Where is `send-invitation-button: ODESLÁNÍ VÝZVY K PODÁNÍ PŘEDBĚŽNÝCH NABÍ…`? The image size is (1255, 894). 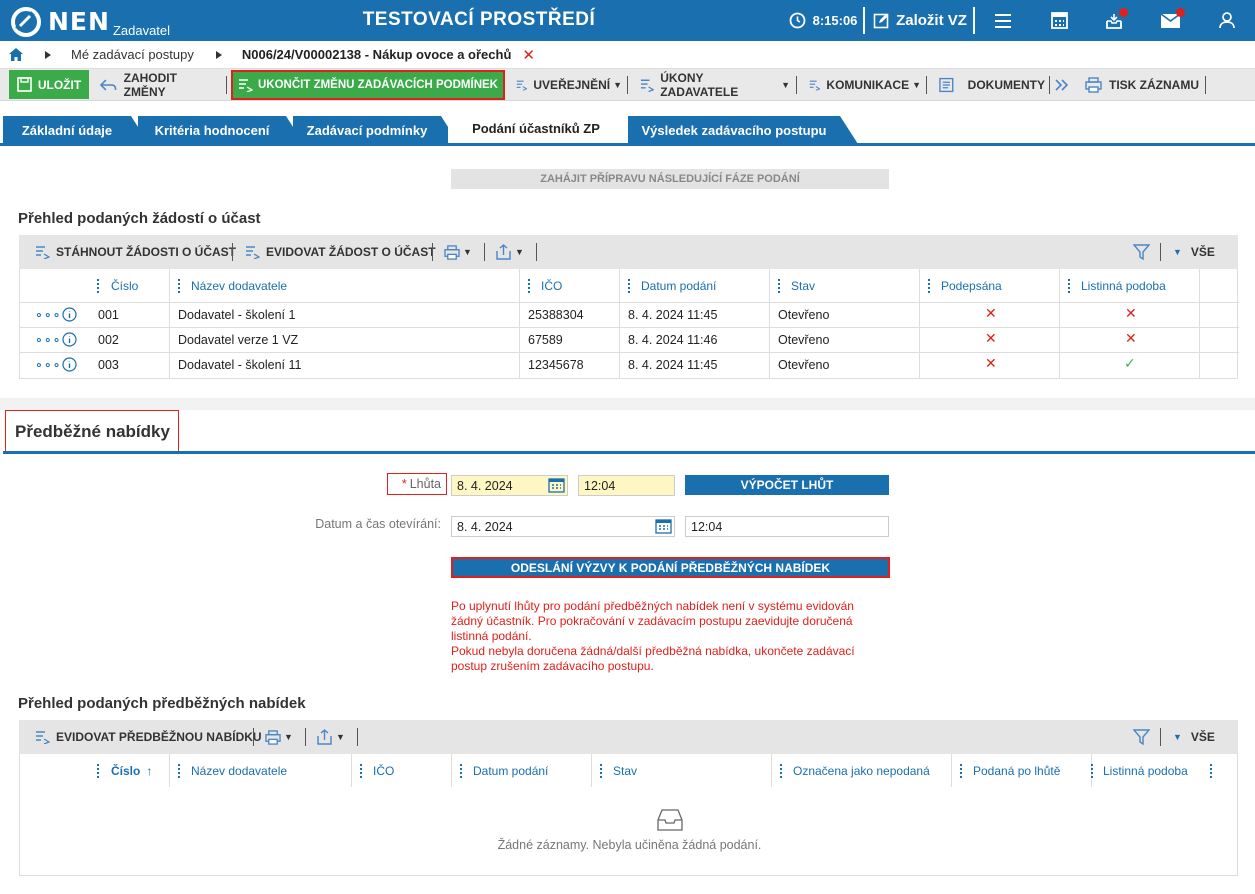
send-invitation-button: ODESLÁNÍ VÝZVY K PODÁNÍ PŘEDBĚŽNÝCH NABÍ… is located at coordinates (670, 567).